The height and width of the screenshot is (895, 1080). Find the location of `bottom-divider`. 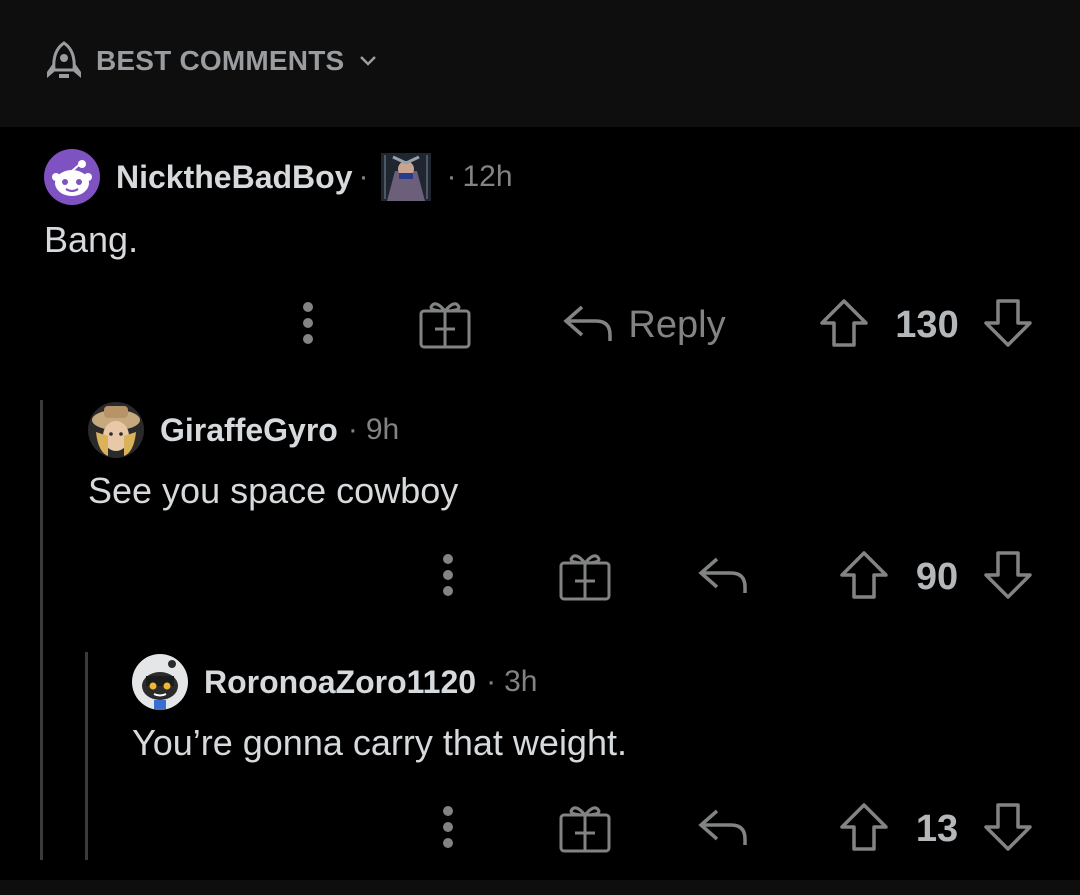

bottom-divider is located at coordinates (540, 887).